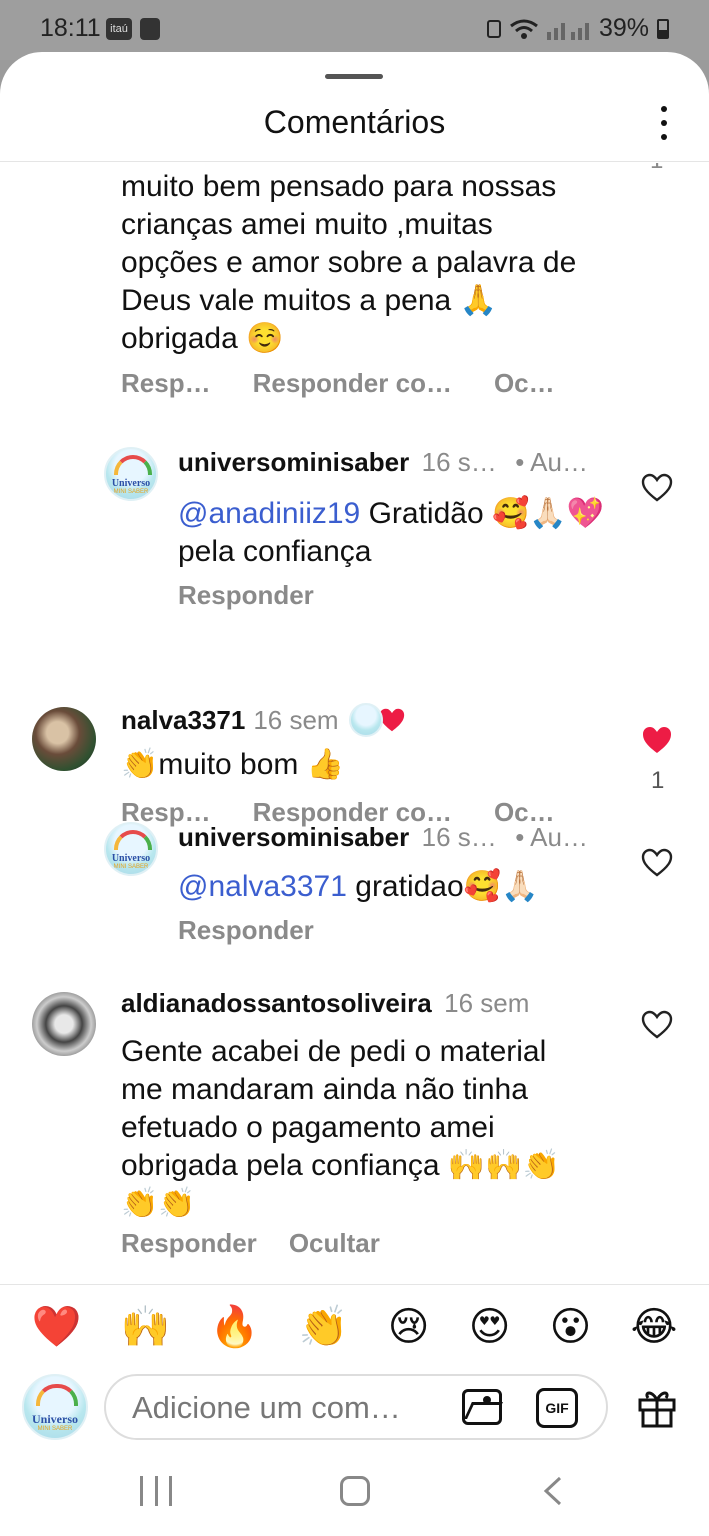  I want to click on quick-reactions-bar: ❤️ 🙌 🔥 👏 😢 😍 😮 😂, so click(354, 1326).